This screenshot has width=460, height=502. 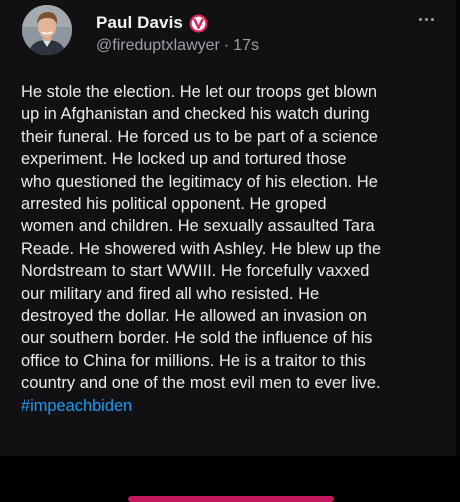 What do you see at coordinates (246, 46) in the screenshot?
I see `post-timestamp: 17s` at bounding box center [246, 46].